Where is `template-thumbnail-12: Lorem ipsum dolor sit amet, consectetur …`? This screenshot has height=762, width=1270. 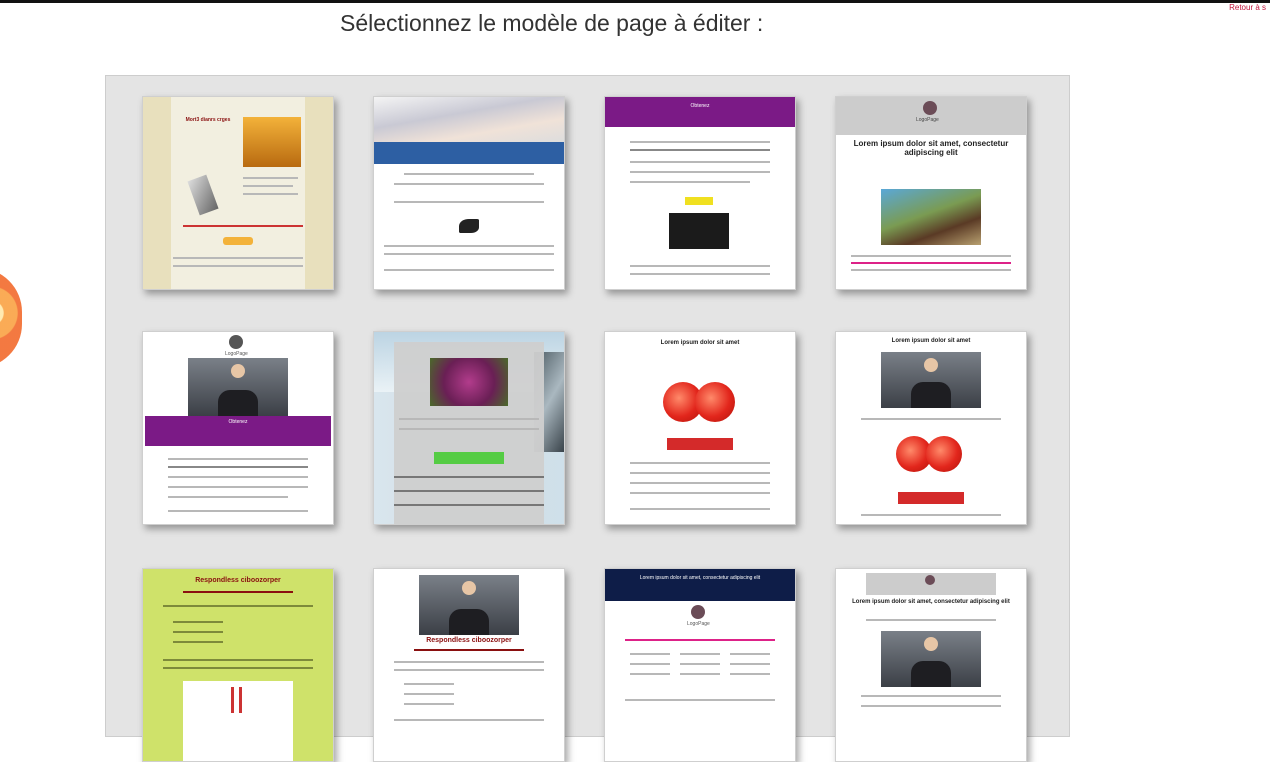
template-thumbnail-12: Lorem ipsum dolor sit amet, consectetur … is located at coordinates (931, 665).